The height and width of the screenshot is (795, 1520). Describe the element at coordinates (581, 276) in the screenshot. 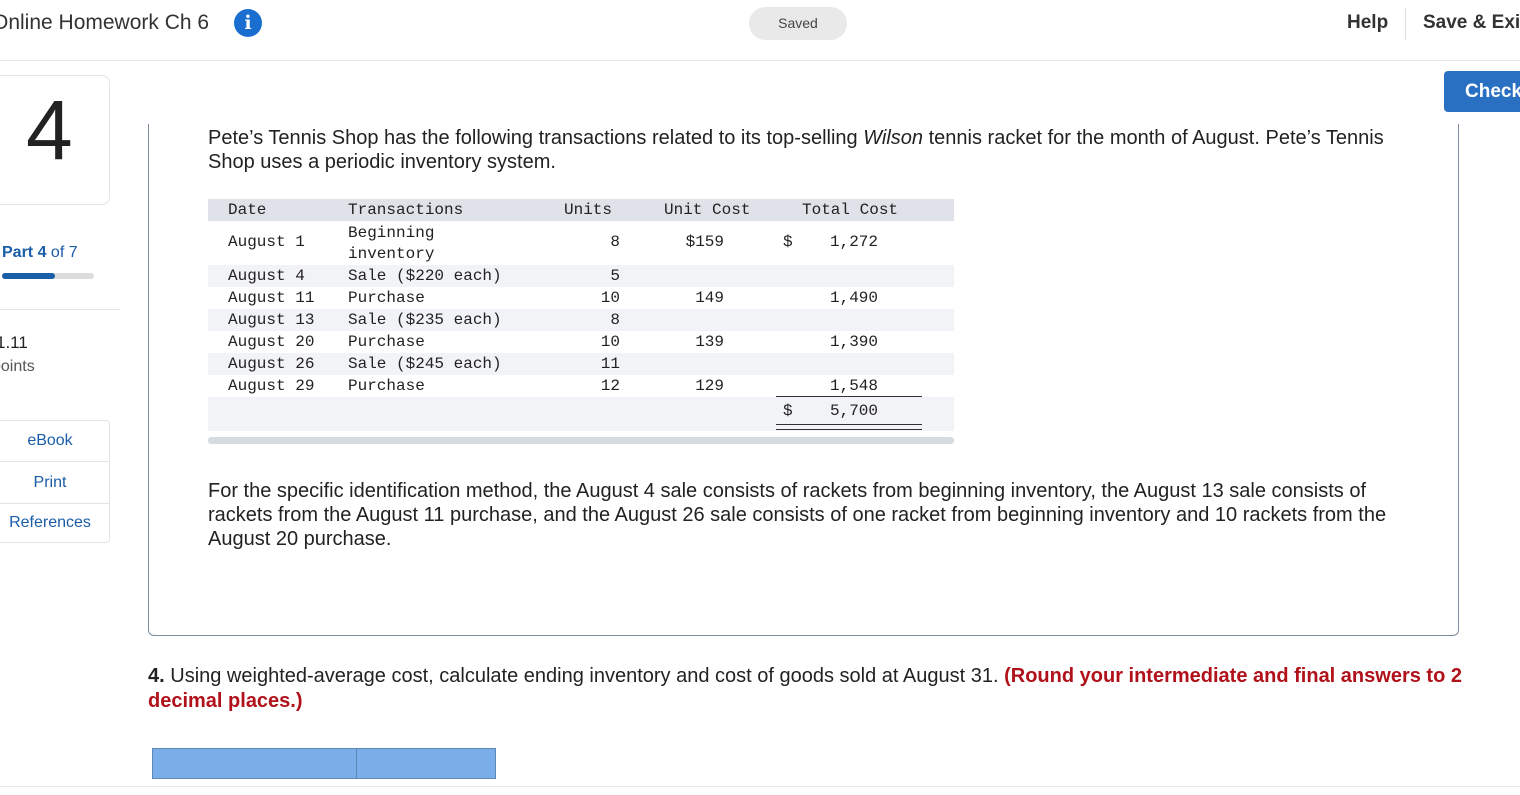

I see `table-row: August 4 Sale ($220 each) 5` at that location.